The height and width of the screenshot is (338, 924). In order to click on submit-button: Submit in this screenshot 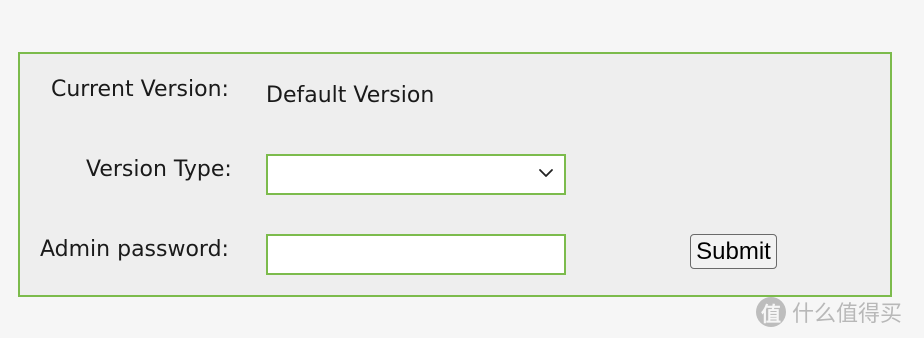, I will do `click(733, 251)`.